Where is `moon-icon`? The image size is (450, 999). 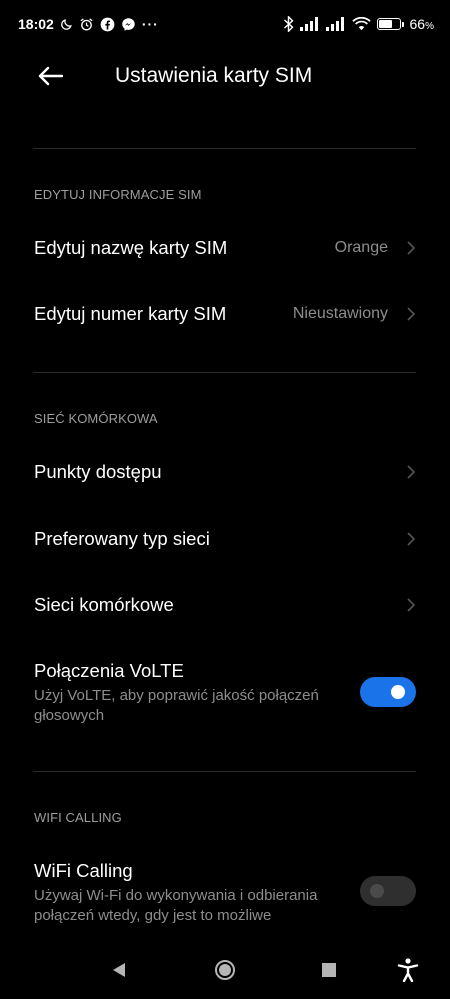
moon-icon is located at coordinates (66, 24).